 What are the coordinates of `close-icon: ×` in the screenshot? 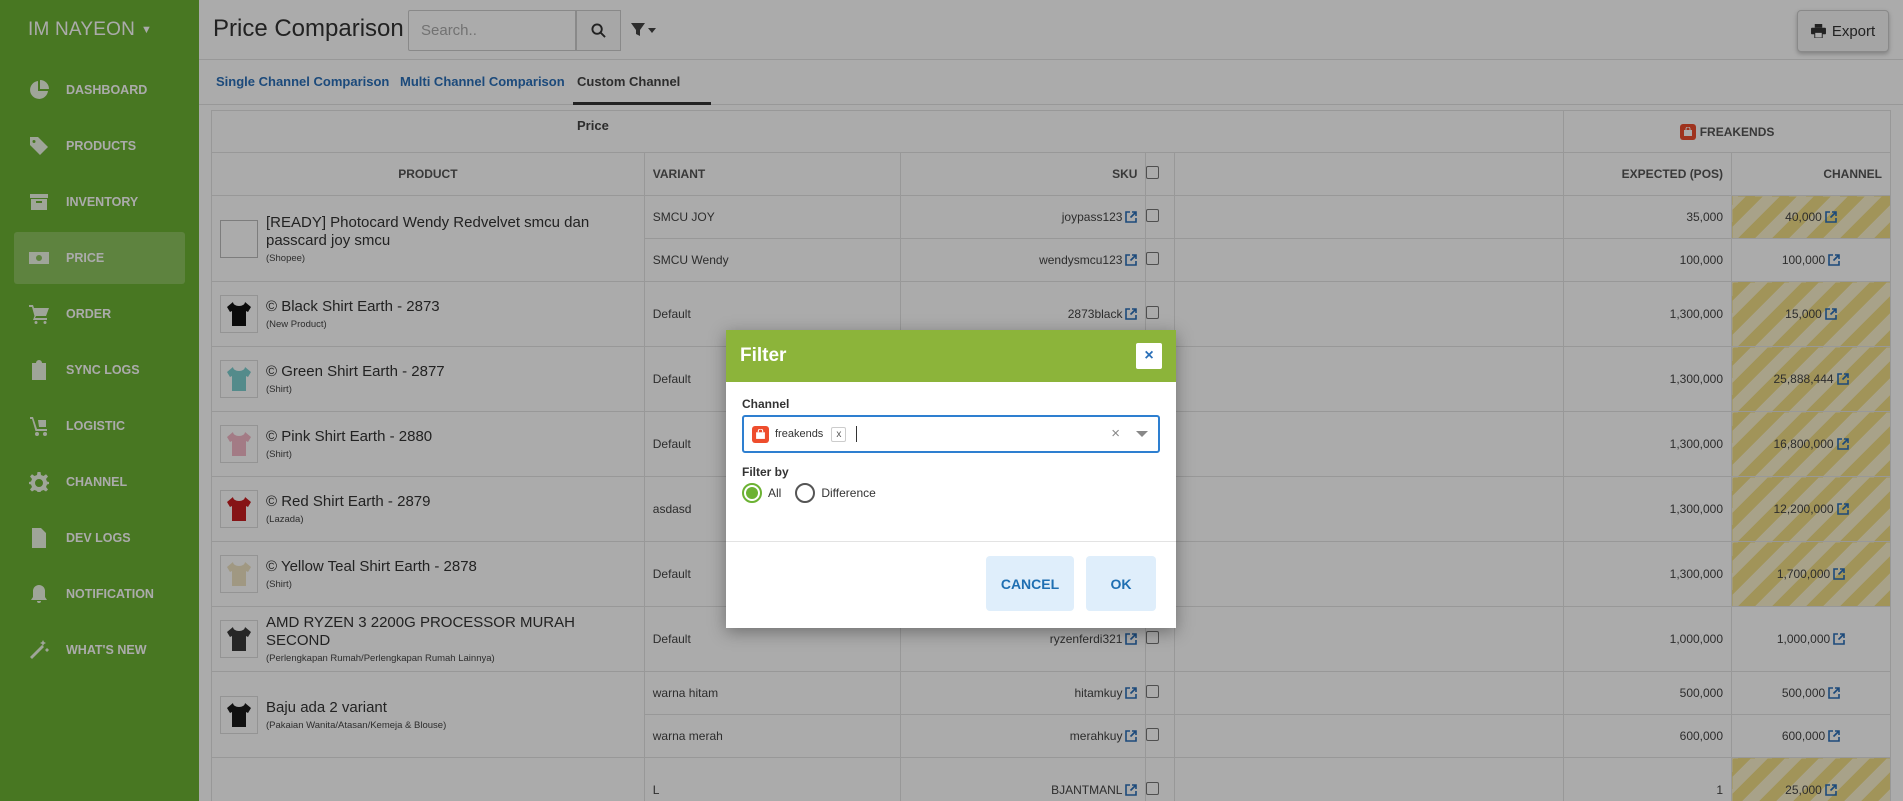 It's located at (1149, 355).